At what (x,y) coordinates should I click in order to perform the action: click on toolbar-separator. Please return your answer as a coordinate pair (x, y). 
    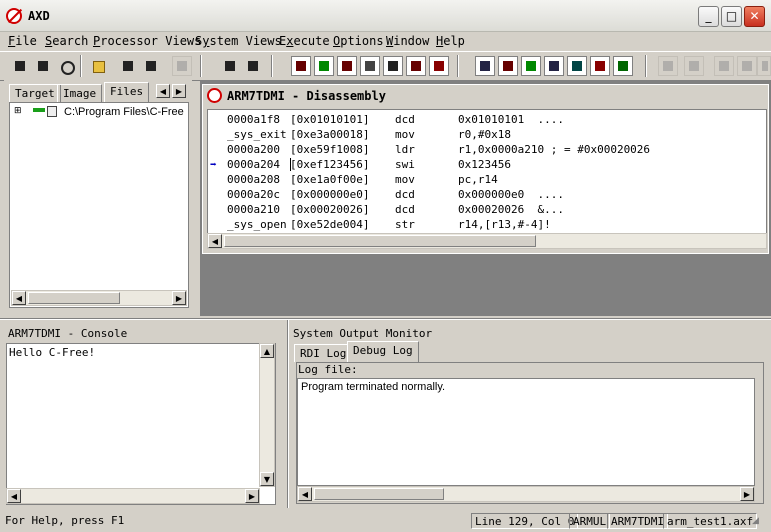
    Looking at the image, I should click on (81, 66).